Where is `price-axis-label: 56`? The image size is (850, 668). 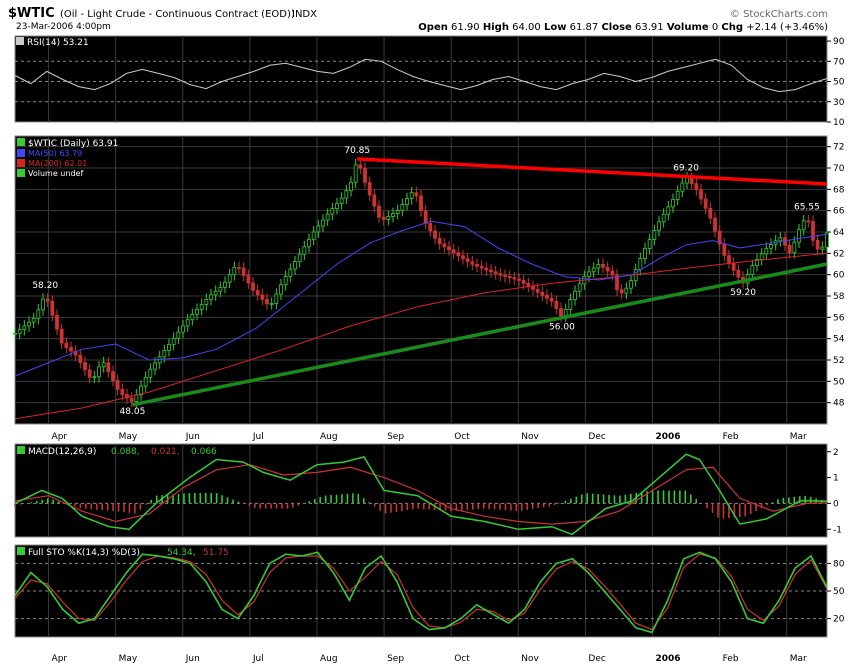 price-axis-label: 56 is located at coordinates (839, 318).